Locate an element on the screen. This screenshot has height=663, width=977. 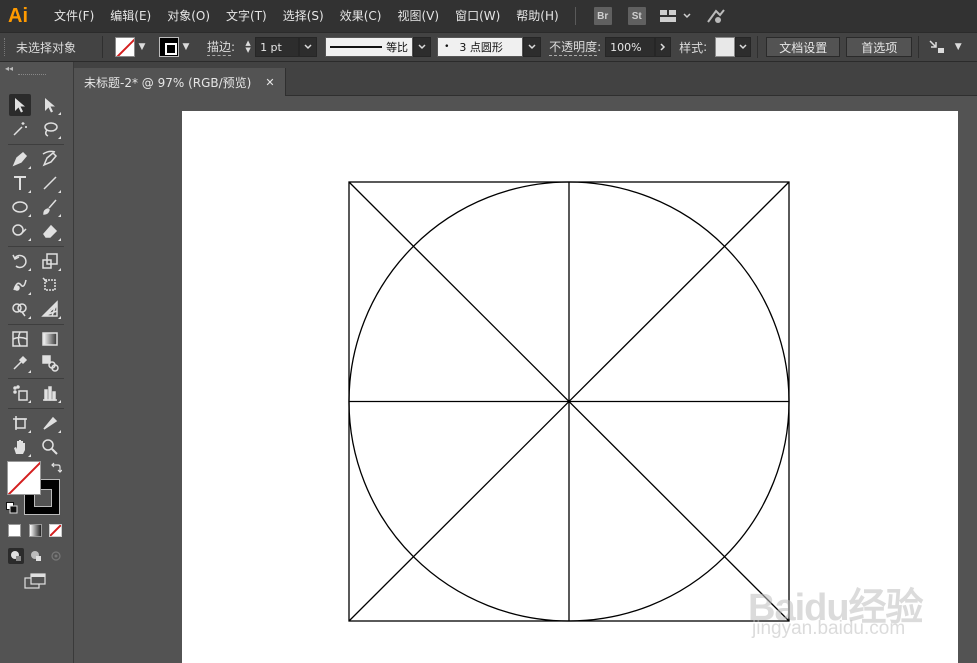
lasso-icon is located at coordinates (50, 129).